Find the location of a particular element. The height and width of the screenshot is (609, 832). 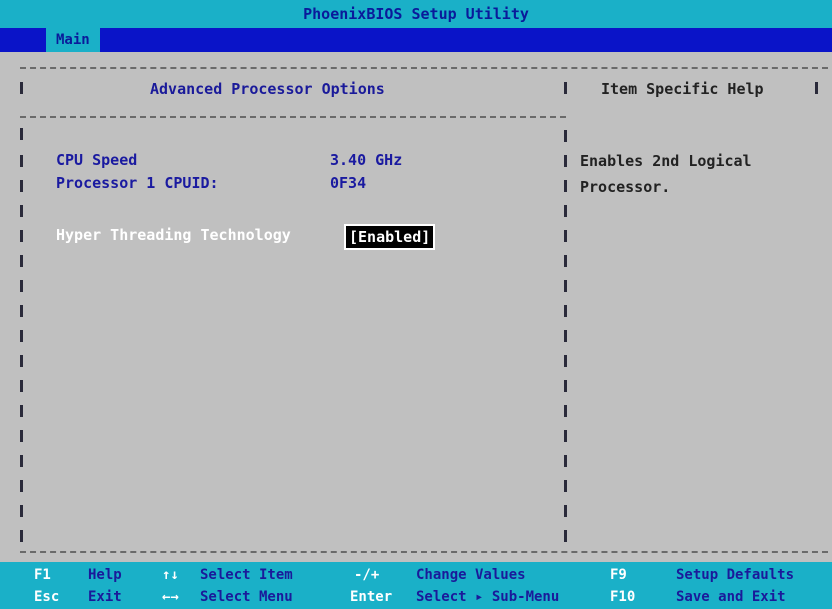

help-title: Item Specific Help is located at coordinates (682, 89).